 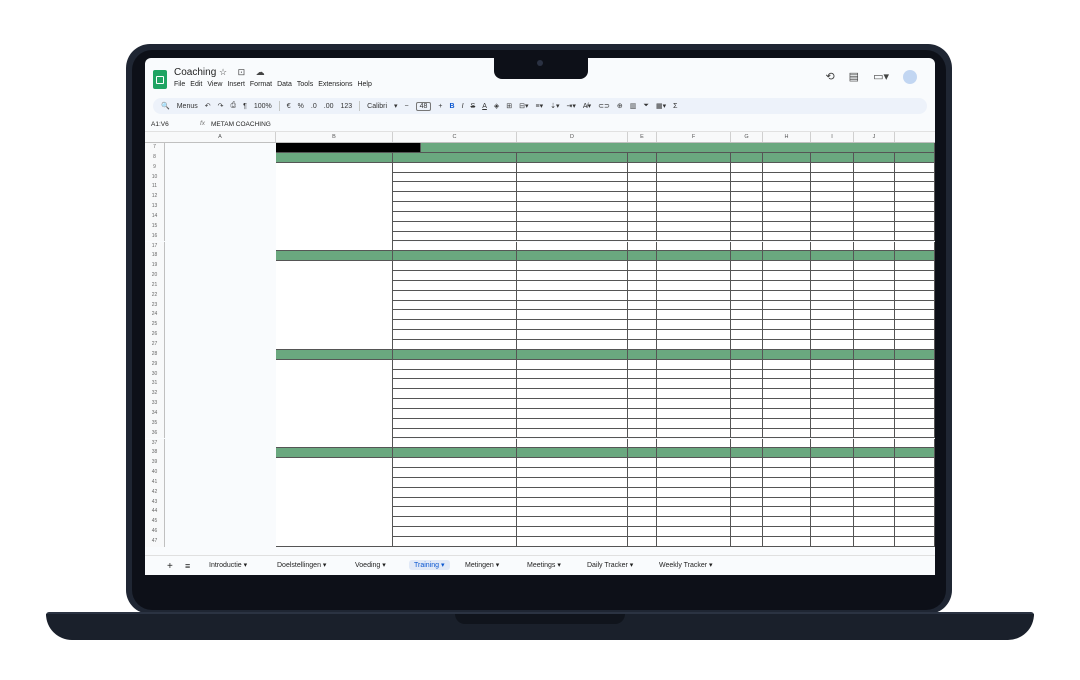 I want to click on row-header: 16, so click(x=155, y=236).